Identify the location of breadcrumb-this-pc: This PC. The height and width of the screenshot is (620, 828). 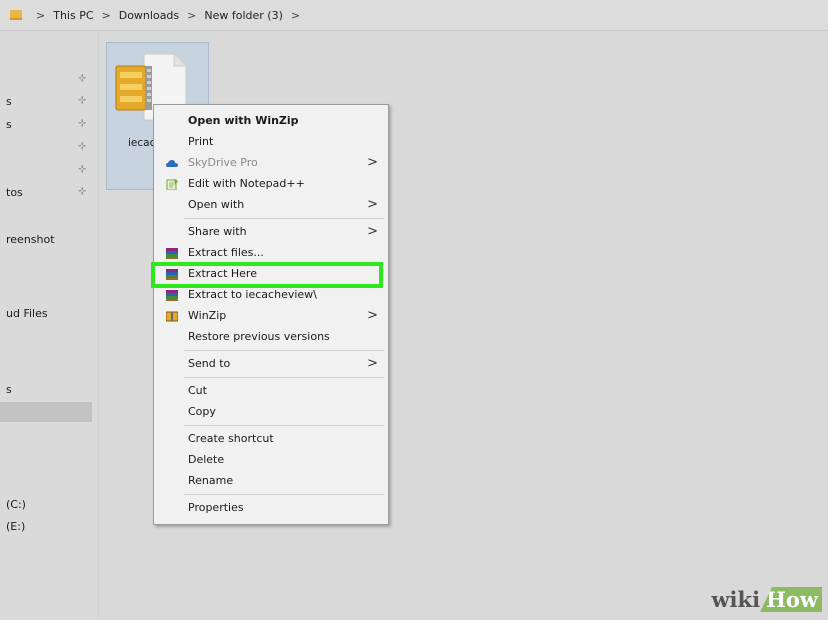
(73, 15).